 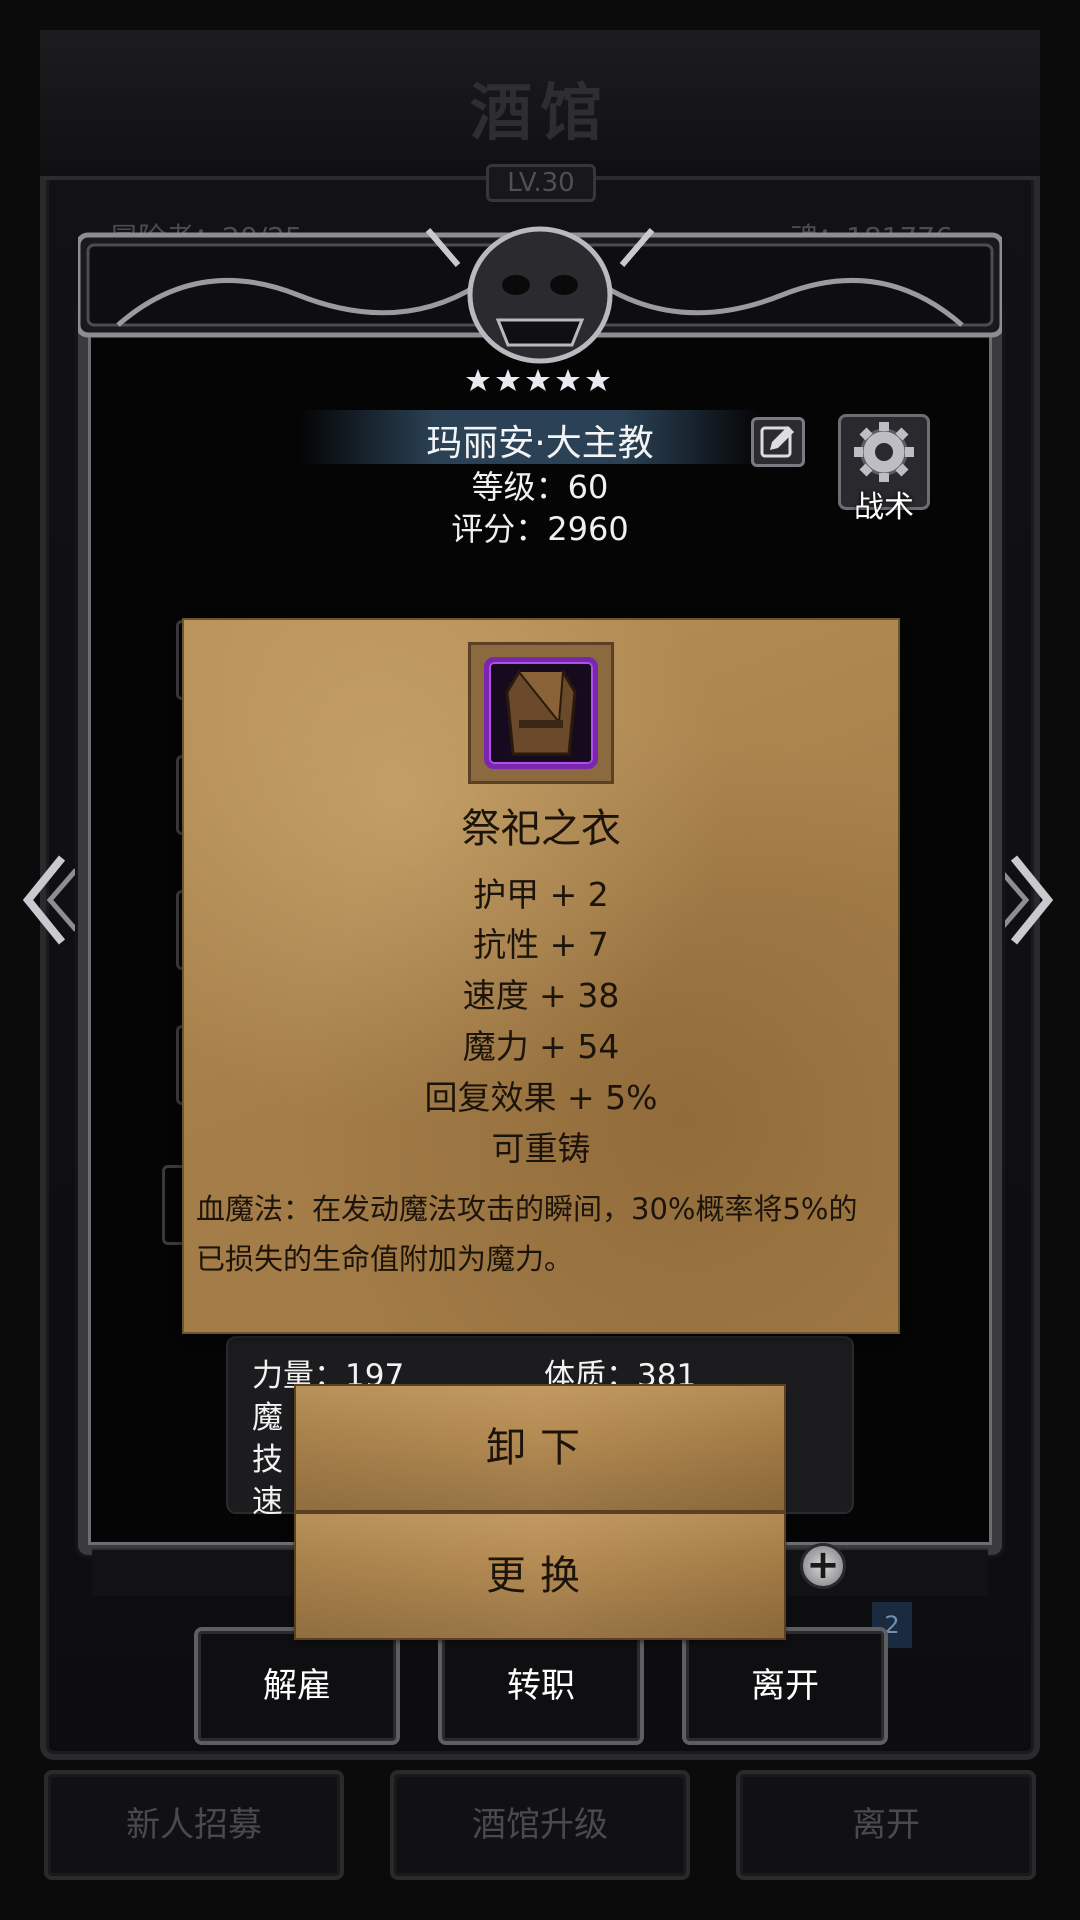 I want to click on robe-icon, so click(x=541, y=712).